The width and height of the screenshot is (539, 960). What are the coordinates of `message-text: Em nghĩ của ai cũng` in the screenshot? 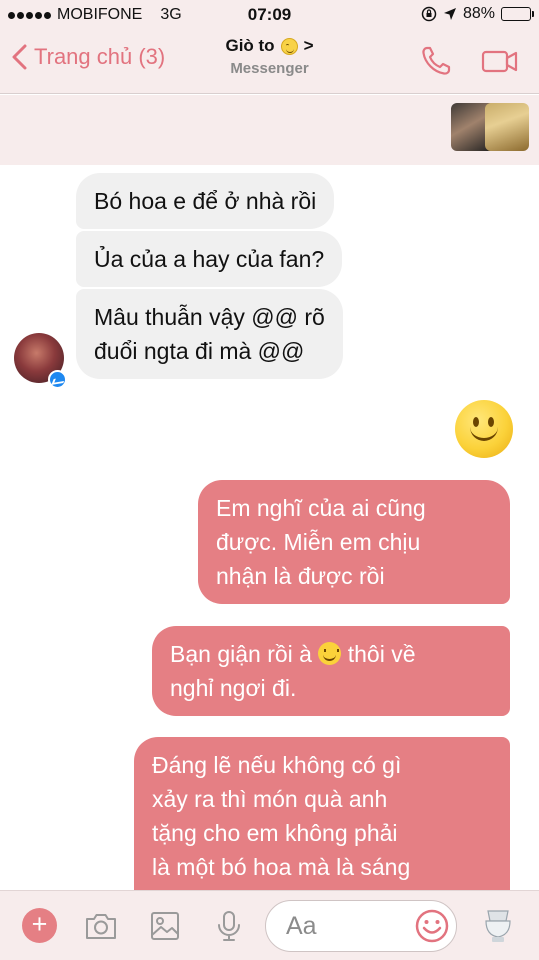 It's located at (321, 508).